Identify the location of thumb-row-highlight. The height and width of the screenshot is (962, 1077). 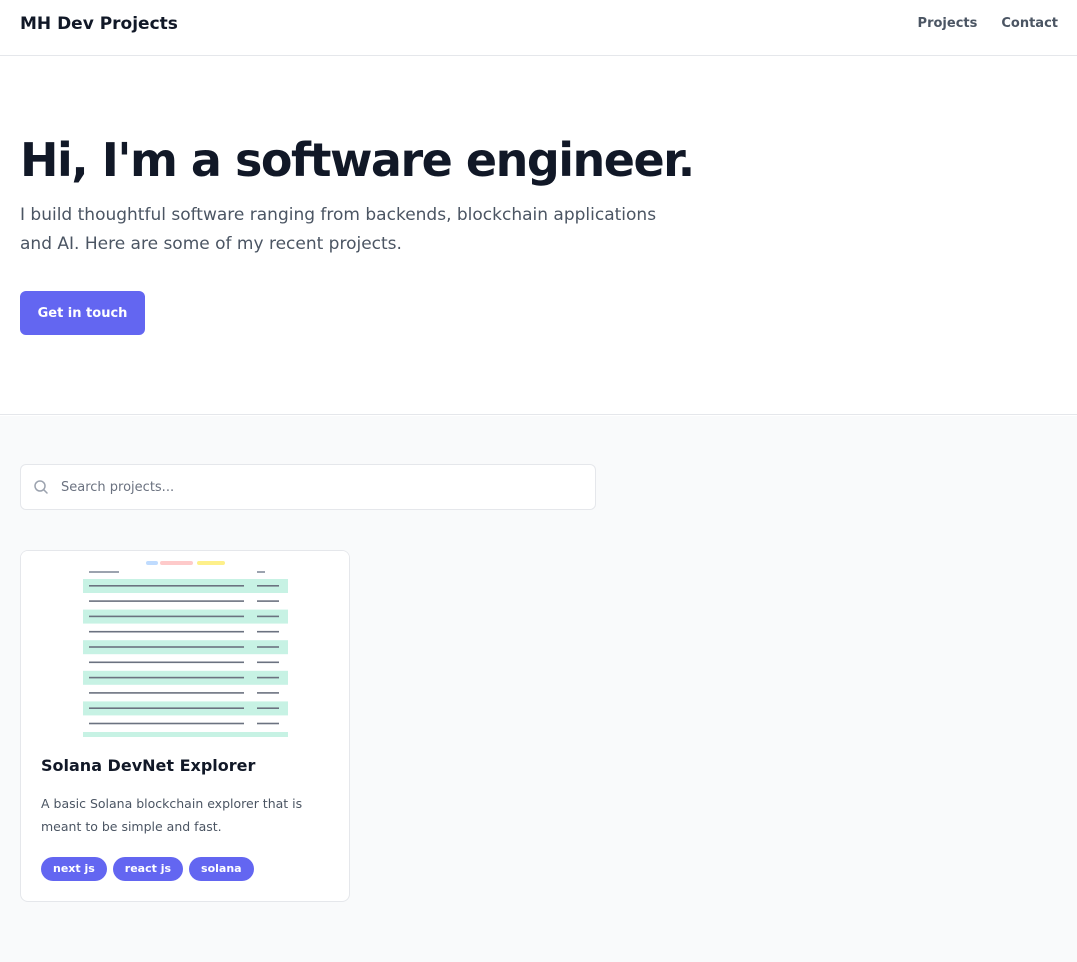
(185, 734).